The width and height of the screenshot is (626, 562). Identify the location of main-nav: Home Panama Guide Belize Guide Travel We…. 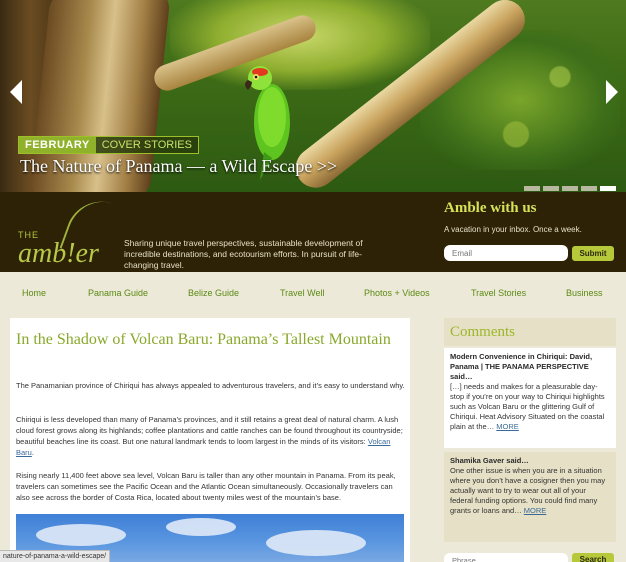
(313, 294).